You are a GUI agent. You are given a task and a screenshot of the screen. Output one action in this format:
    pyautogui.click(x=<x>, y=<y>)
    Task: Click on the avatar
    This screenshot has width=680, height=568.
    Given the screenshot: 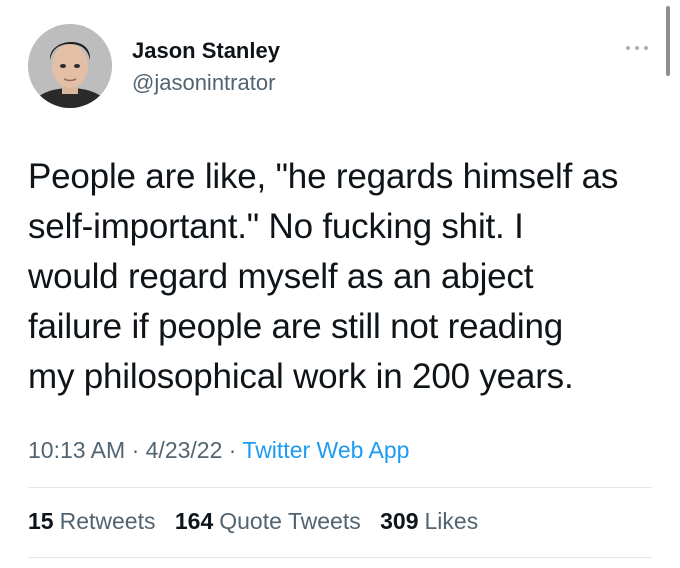 What is the action you would take?
    pyautogui.click(x=70, y=66)
    